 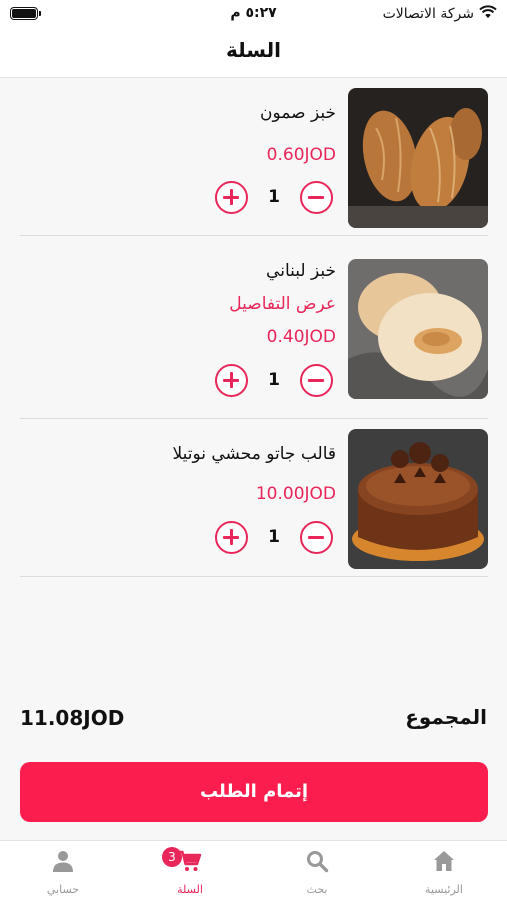 What do you see at coordinates (317, 889) in the screenshot?
I see `tab-search-label: بحث` at bounding box center [317, 889].